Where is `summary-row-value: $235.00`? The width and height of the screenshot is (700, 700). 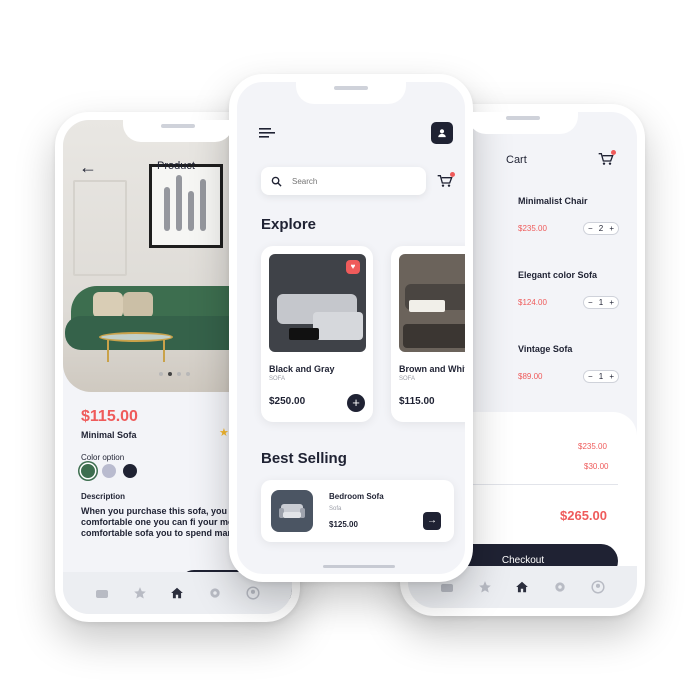
summary-row-value: $235.00 is located at coordinates (592, 446).